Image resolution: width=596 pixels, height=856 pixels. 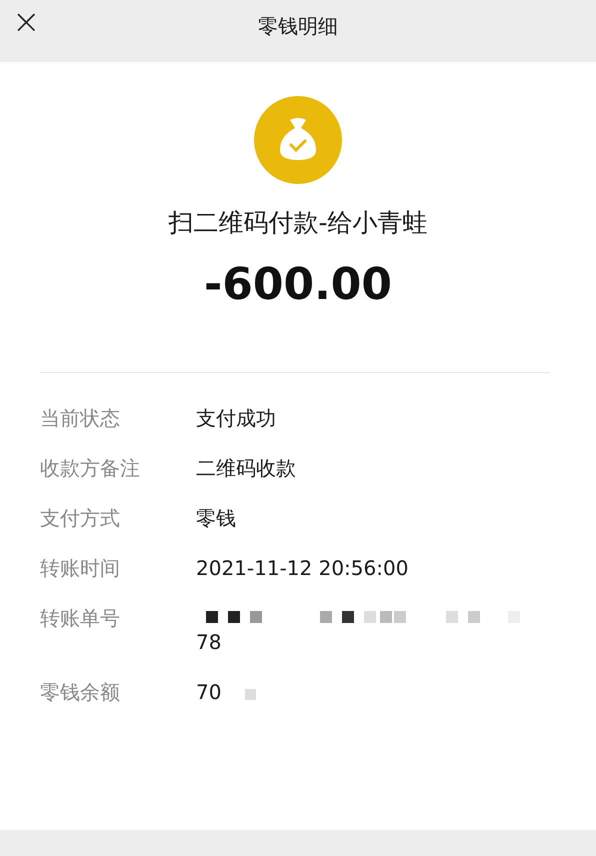 What do you see at coordinates (298, 140) in the screenshot?
I see `money-bag-icon` at bounding box center [298, 140].